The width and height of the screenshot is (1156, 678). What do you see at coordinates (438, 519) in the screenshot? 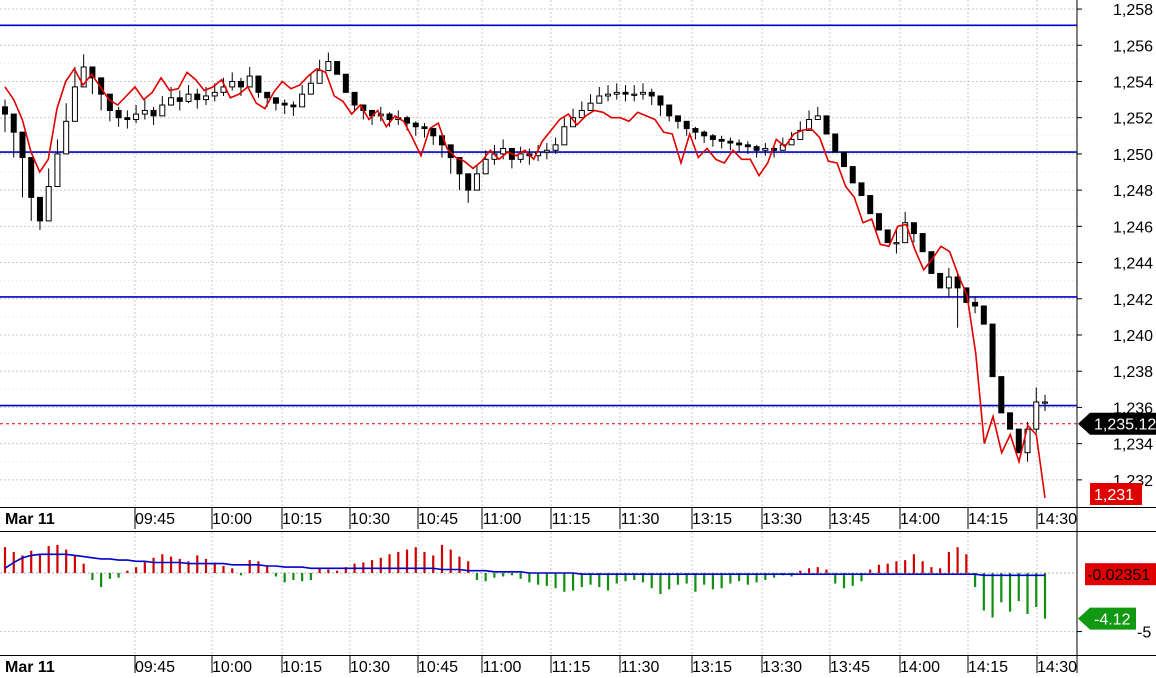
I see `time-axis-label: 10:45` at bounding box center [438, 519].